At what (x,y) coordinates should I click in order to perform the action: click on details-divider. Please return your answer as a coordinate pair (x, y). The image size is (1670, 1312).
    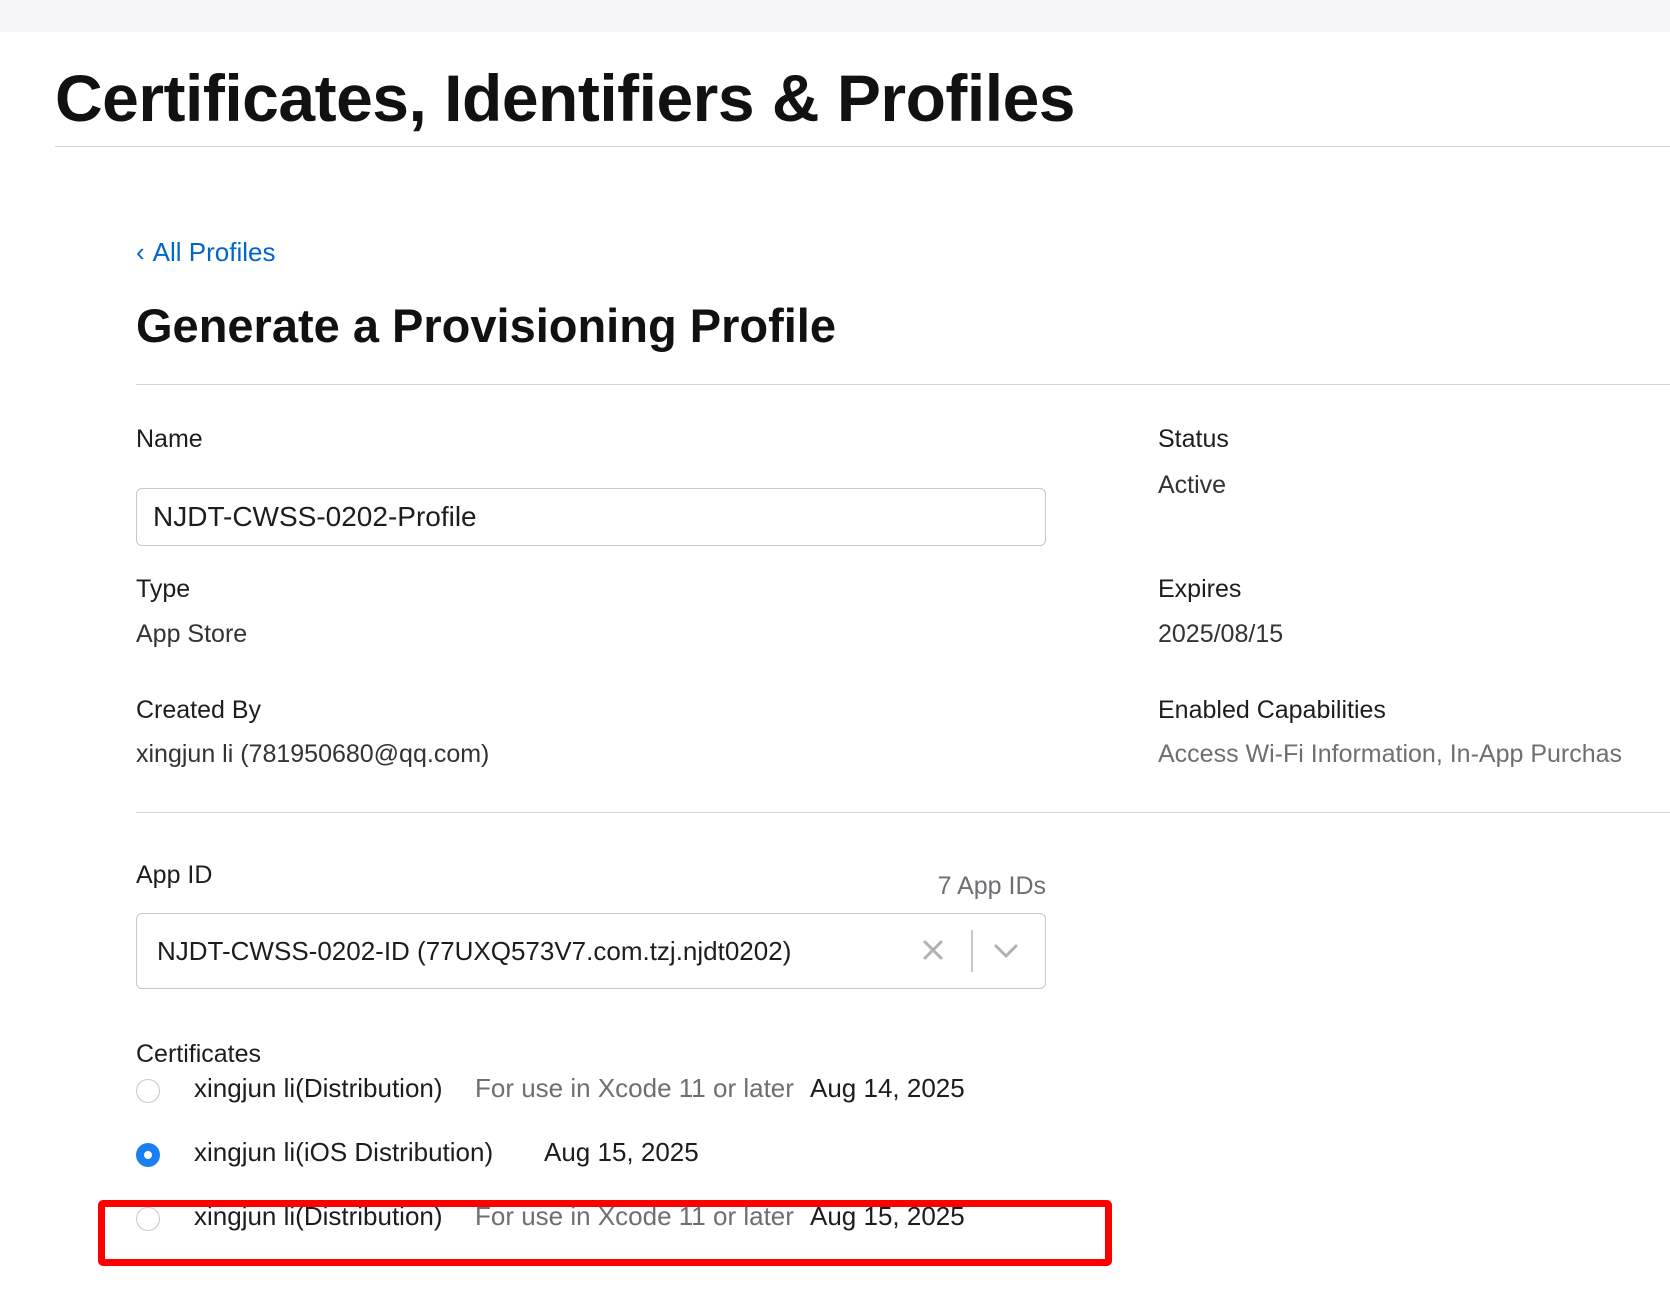
    Looking at the image, I should click on (903, 812).